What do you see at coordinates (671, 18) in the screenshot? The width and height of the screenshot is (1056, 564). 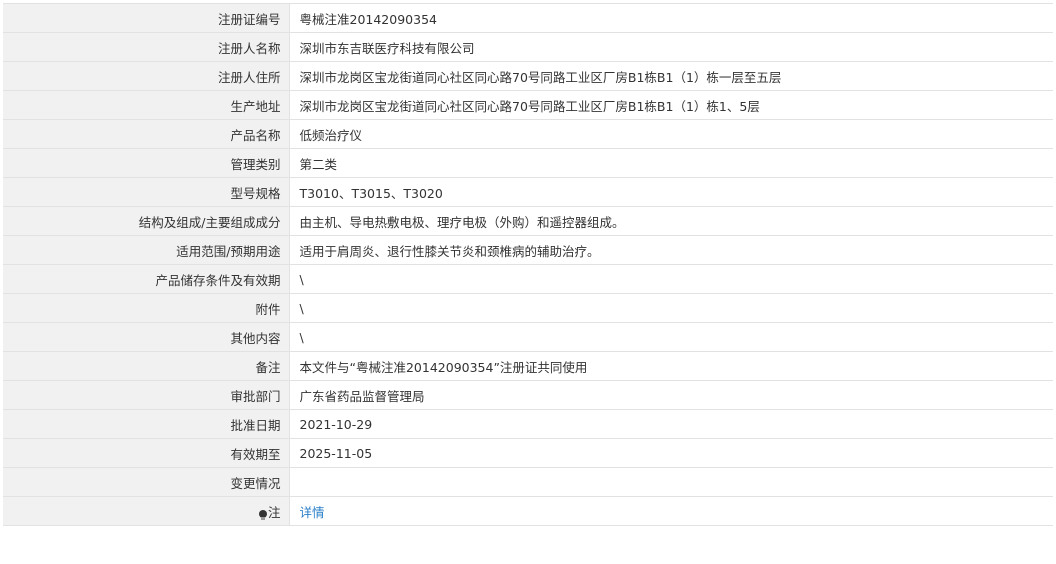 I see `field-value-registration-number: 粤械注准20142090354` at bounding box center [671, 18].